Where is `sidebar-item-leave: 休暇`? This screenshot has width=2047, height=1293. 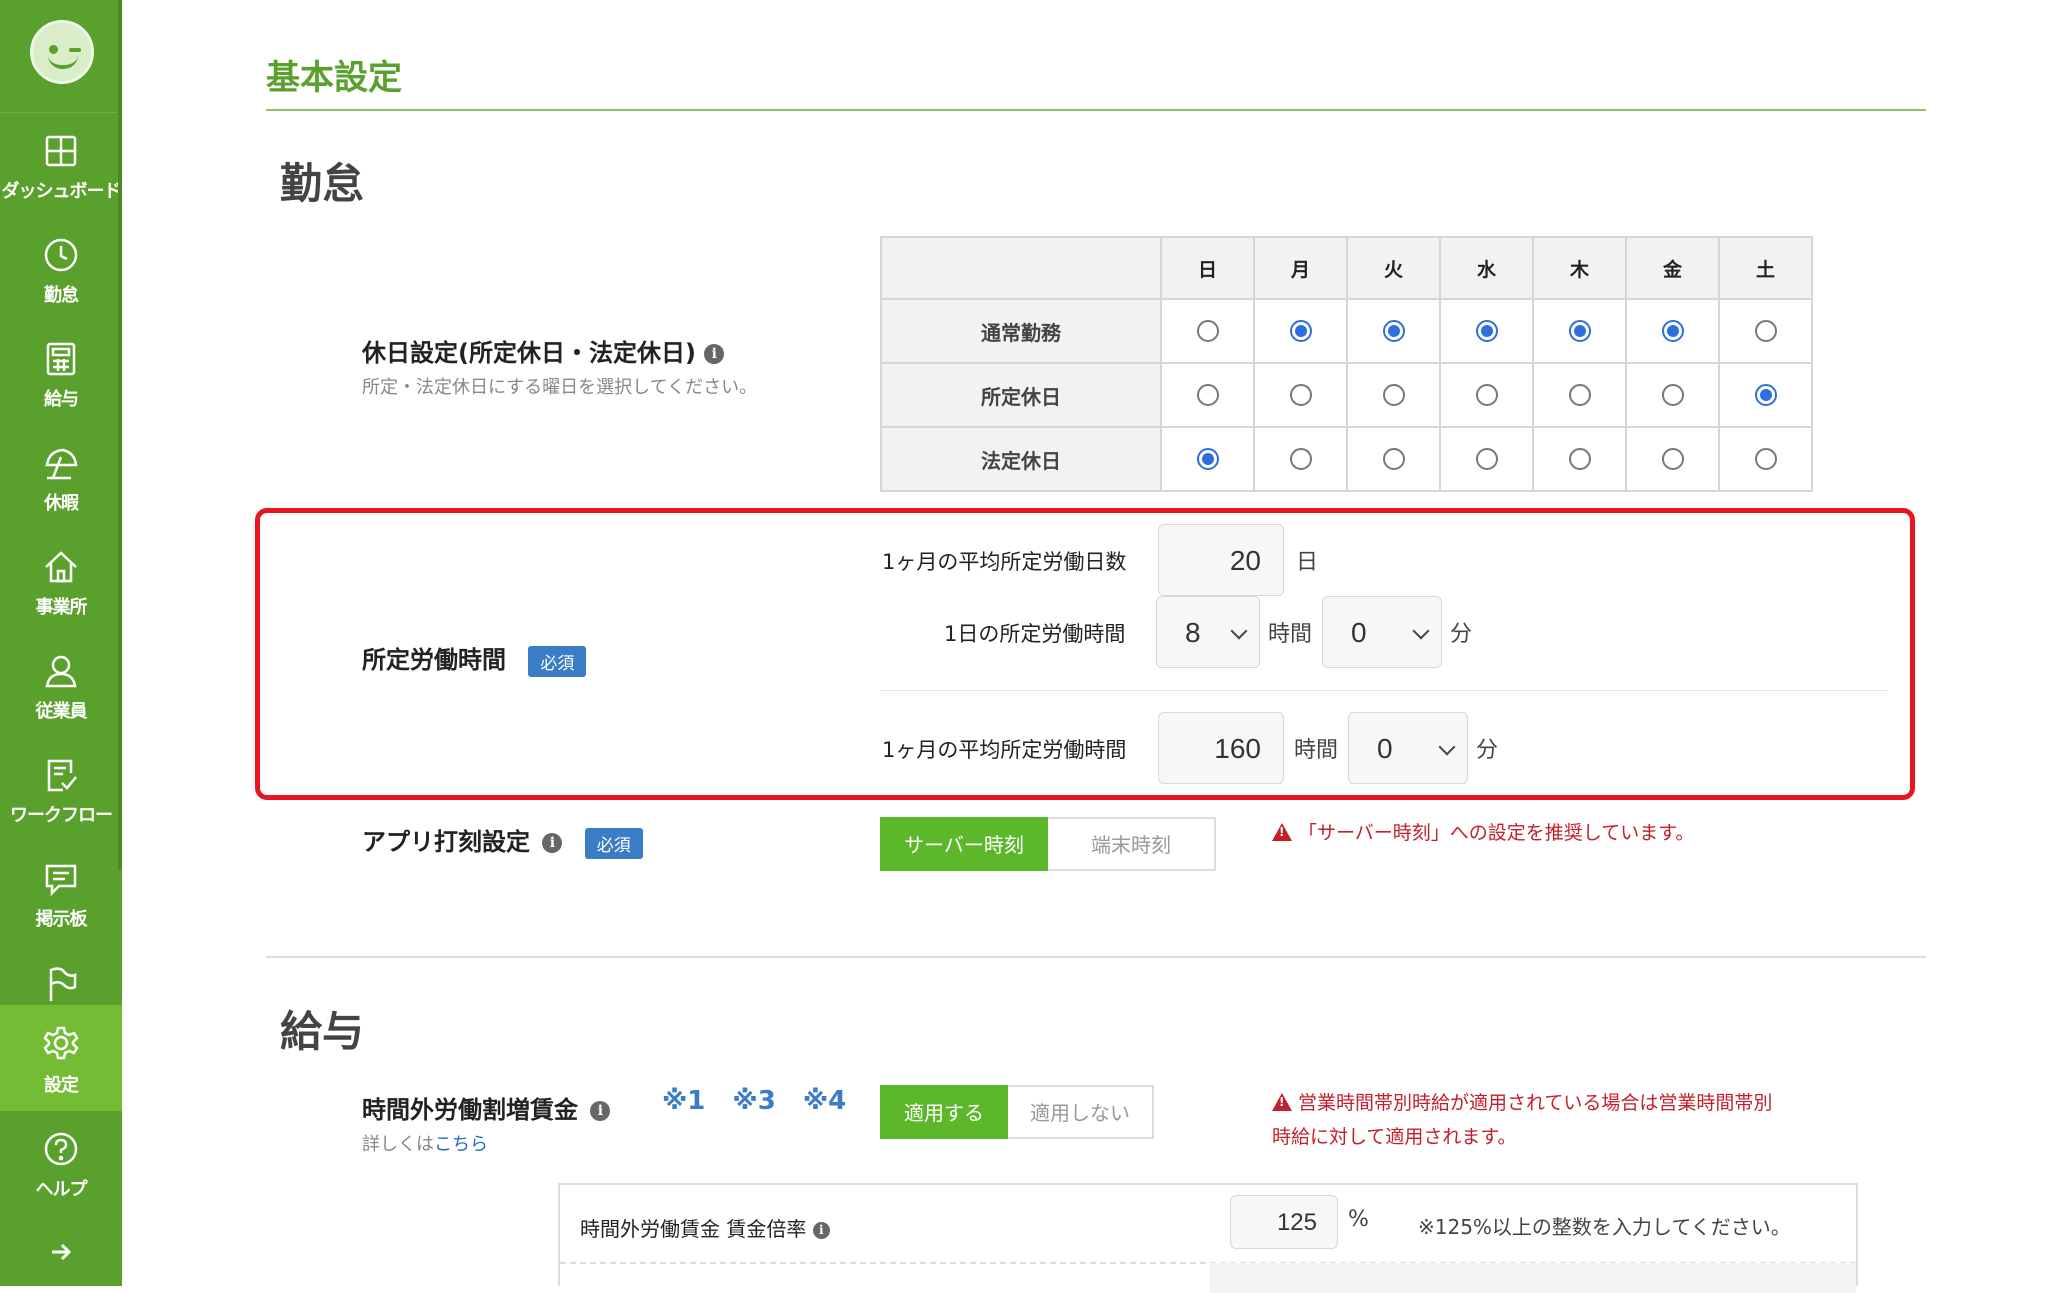
sidebar-item-leave: 休暇 is located at coordinates (61, 495).